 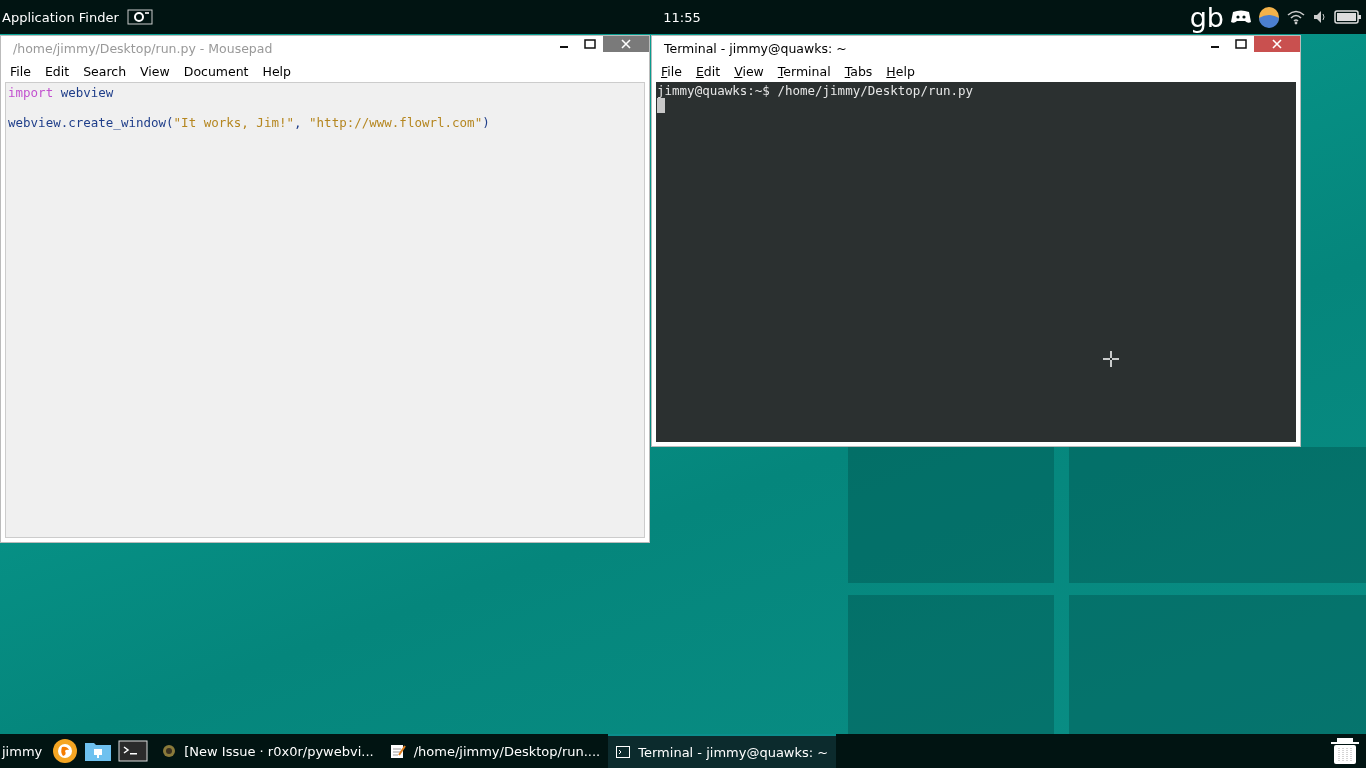 I want to click on text-cursor, so click(x=661, y=105).